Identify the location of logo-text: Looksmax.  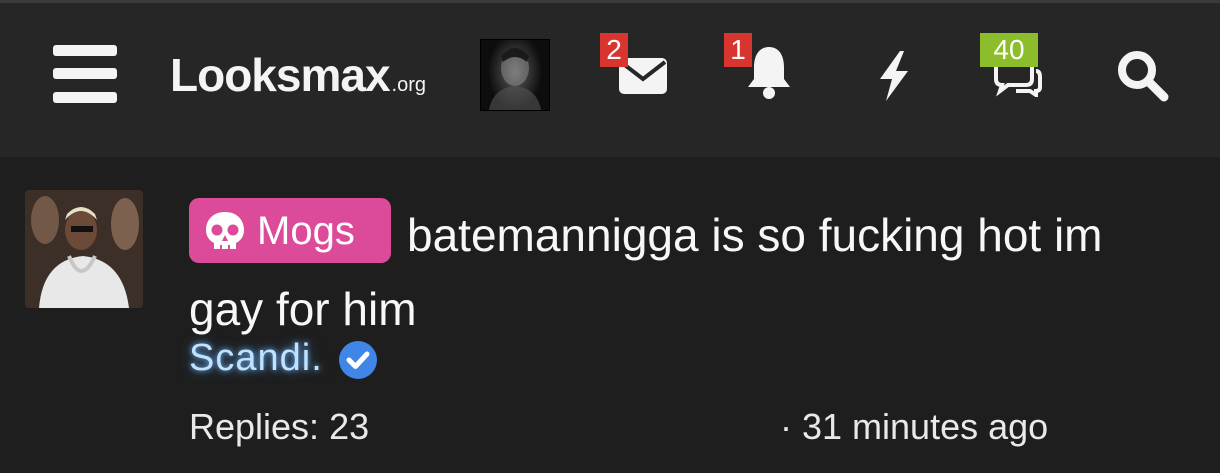
(280, 75).